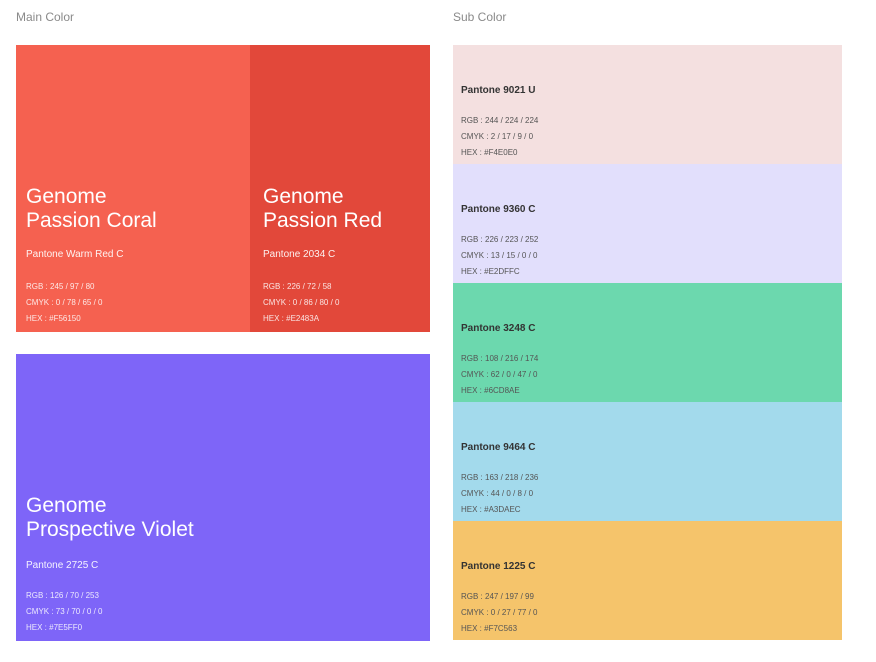  What do you see at coordinates (91, 208) in the screenshot?
I see `swatch-name: Genome Passion Coral` at bounding box center [91, 208].